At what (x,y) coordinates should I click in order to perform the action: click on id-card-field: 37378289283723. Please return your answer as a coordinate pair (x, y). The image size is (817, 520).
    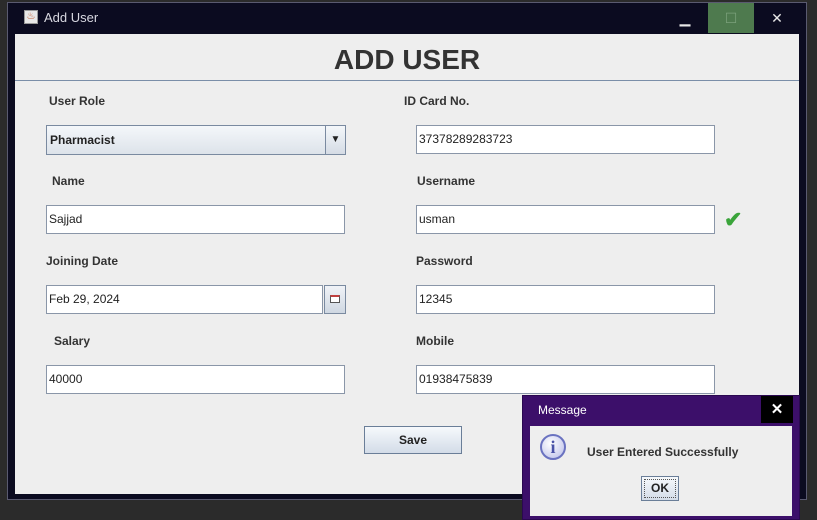
    Looking at the image, I should click on (565, 139).